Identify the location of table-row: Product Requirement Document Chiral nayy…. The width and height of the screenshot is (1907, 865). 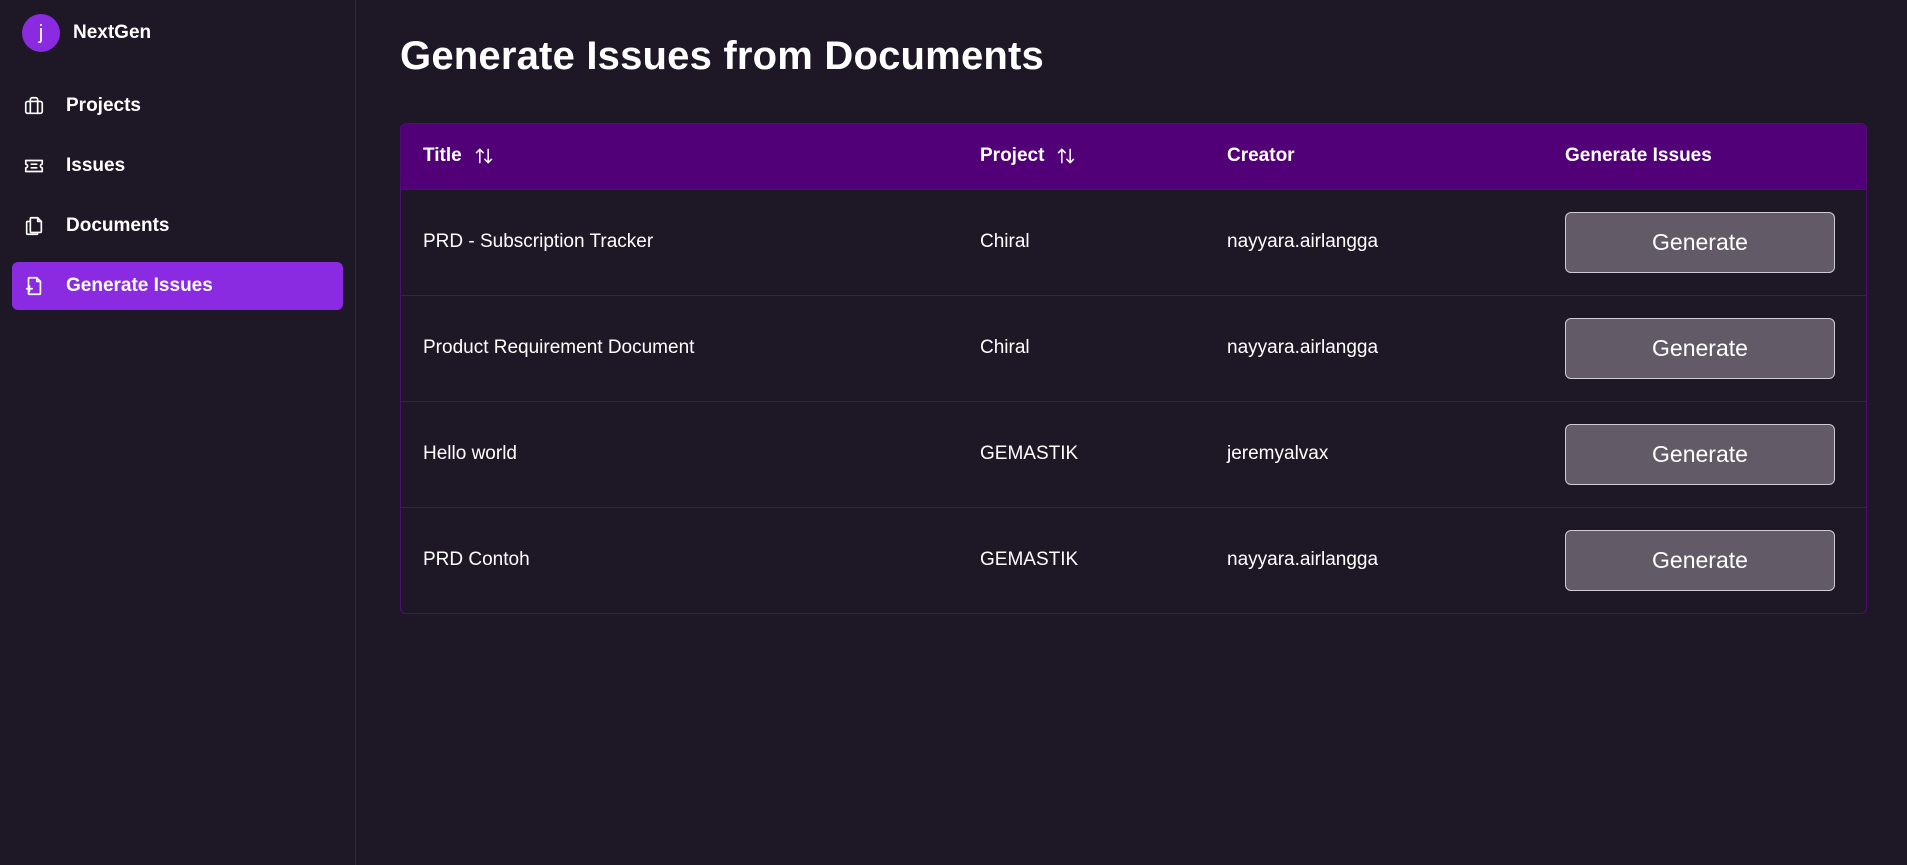
(1133, 348).